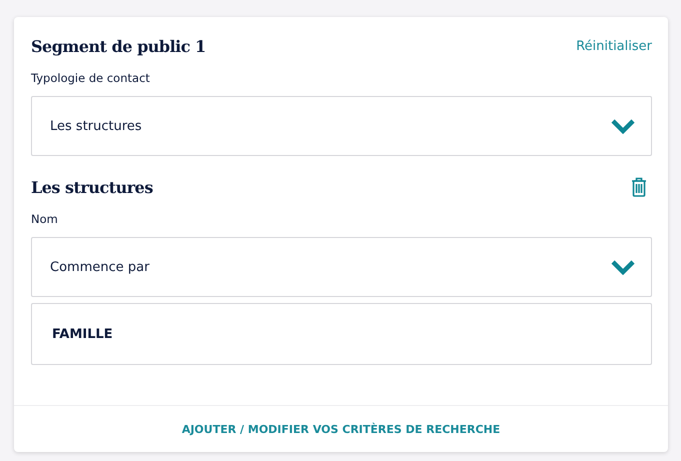  Describe the element at coordinates (118, 46) in the screenshot. I see `card-title: Segment de public 1` at that location.